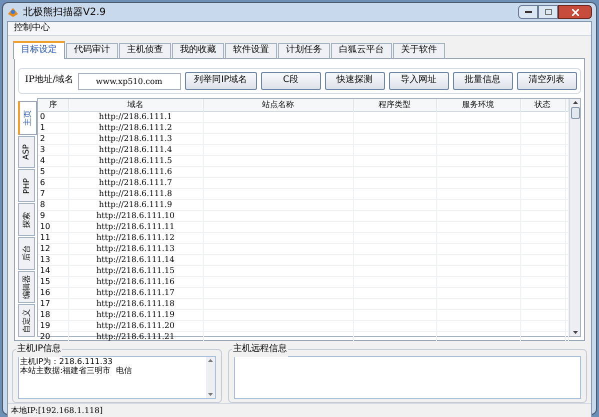 Image resolution: width=599 pixels, height=417 pixels. Describe the element at coordinates (129, 81) in the screenshot. I see `ip-domain-field: www.xp510.com` at that location.